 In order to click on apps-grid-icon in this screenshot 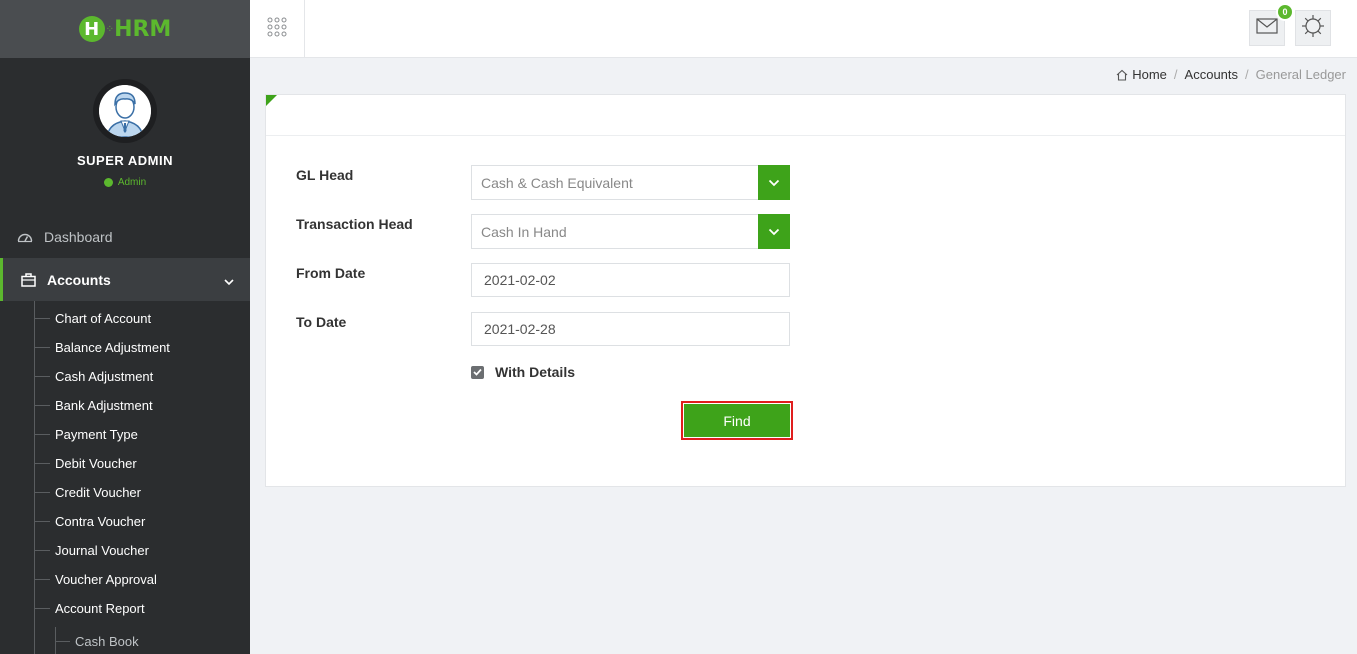, I will do `click(277, 29)`.